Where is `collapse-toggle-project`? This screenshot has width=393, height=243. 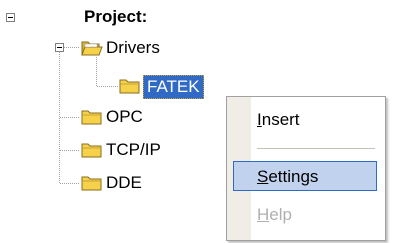
collapse-toggle-project is located at coordinates (10, 17).